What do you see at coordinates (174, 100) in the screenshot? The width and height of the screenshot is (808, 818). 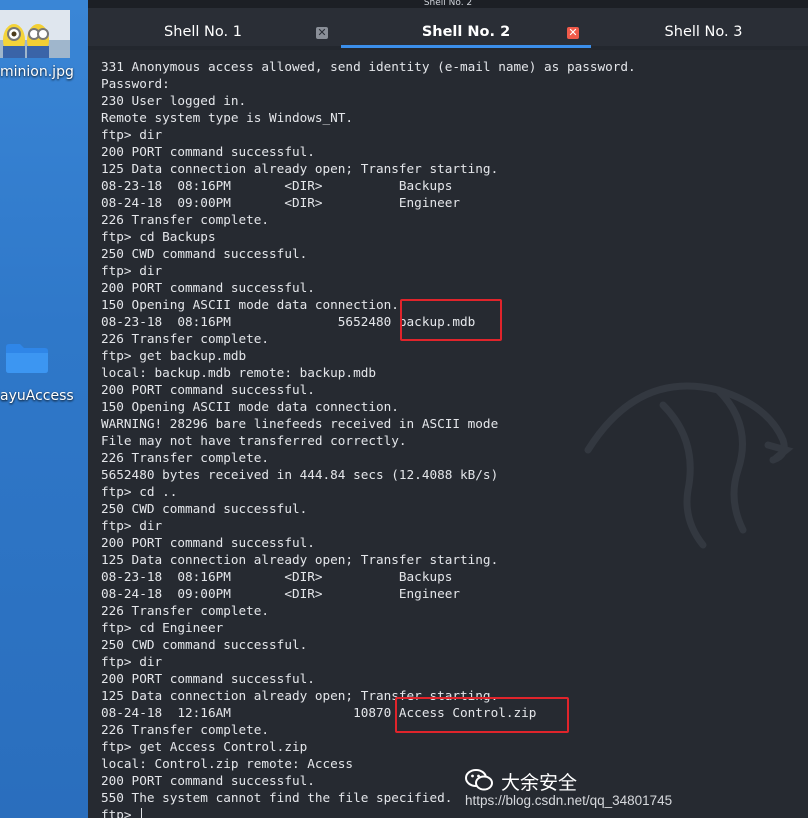 I see `terminal-line: 230 User logged in.` at bounding box center [174, 100].